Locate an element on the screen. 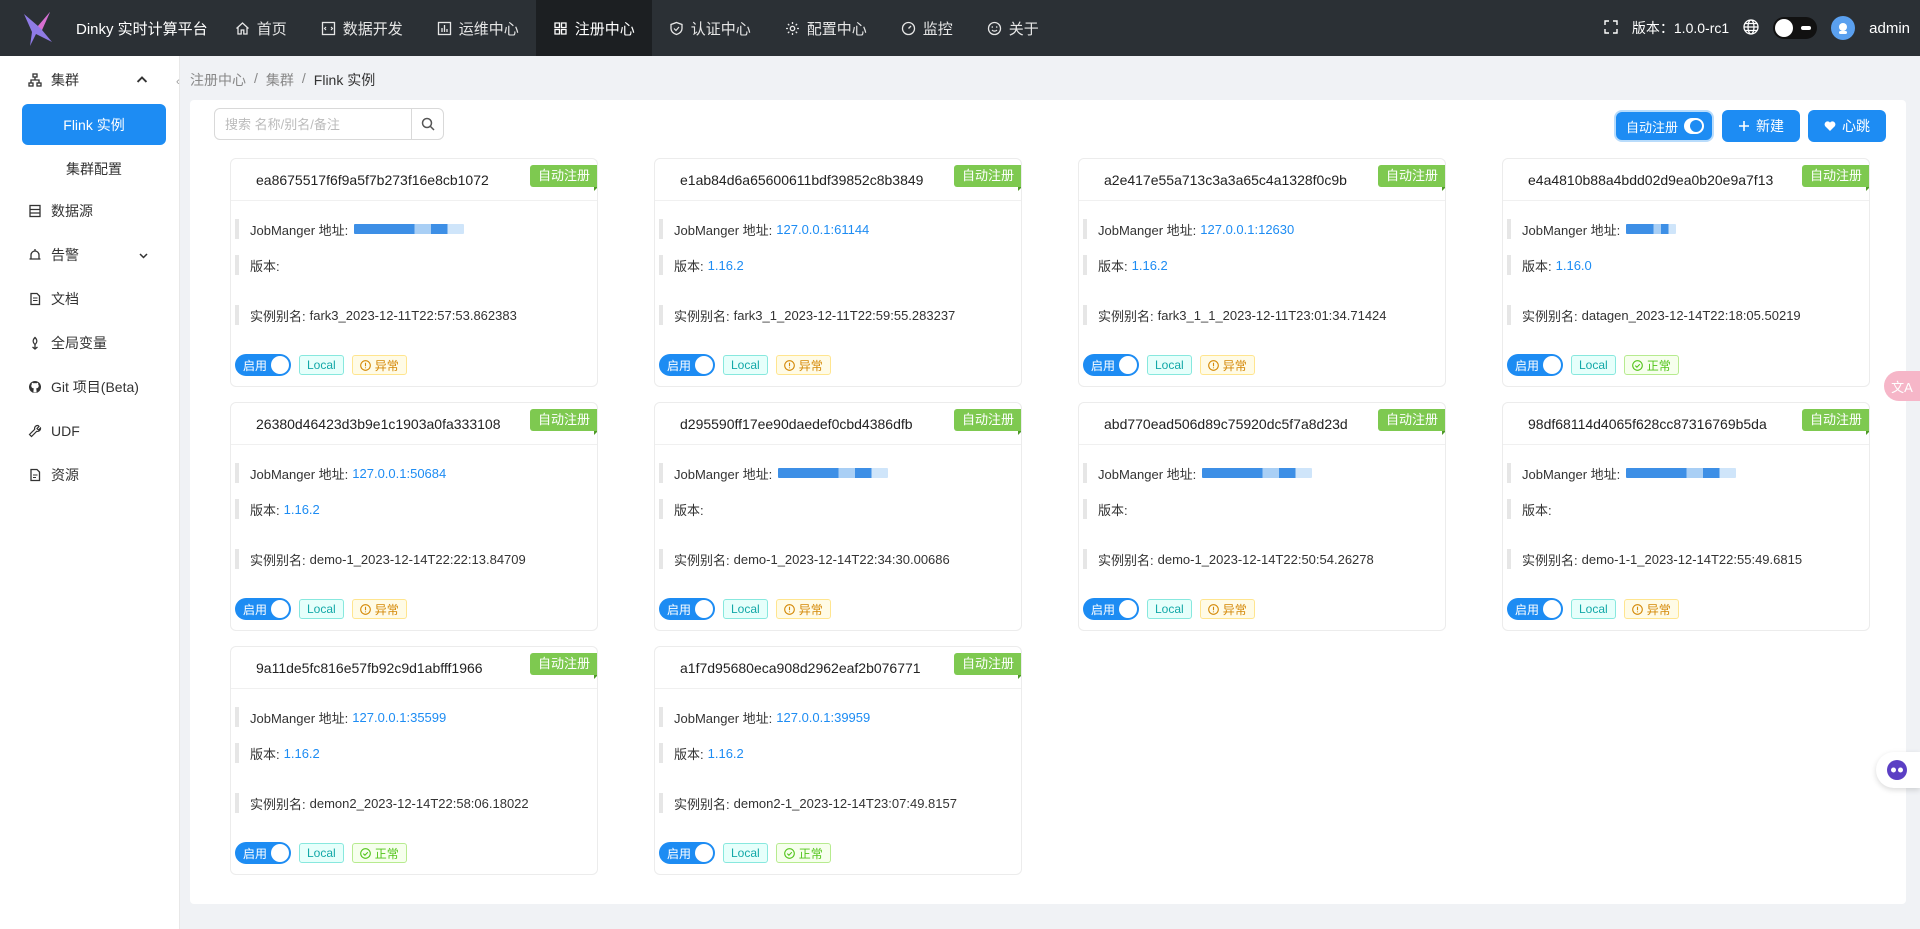 The width and height of the screenshot is (1920, 929). version-value: 1.16.2 is located at coordinates (1149, 265).